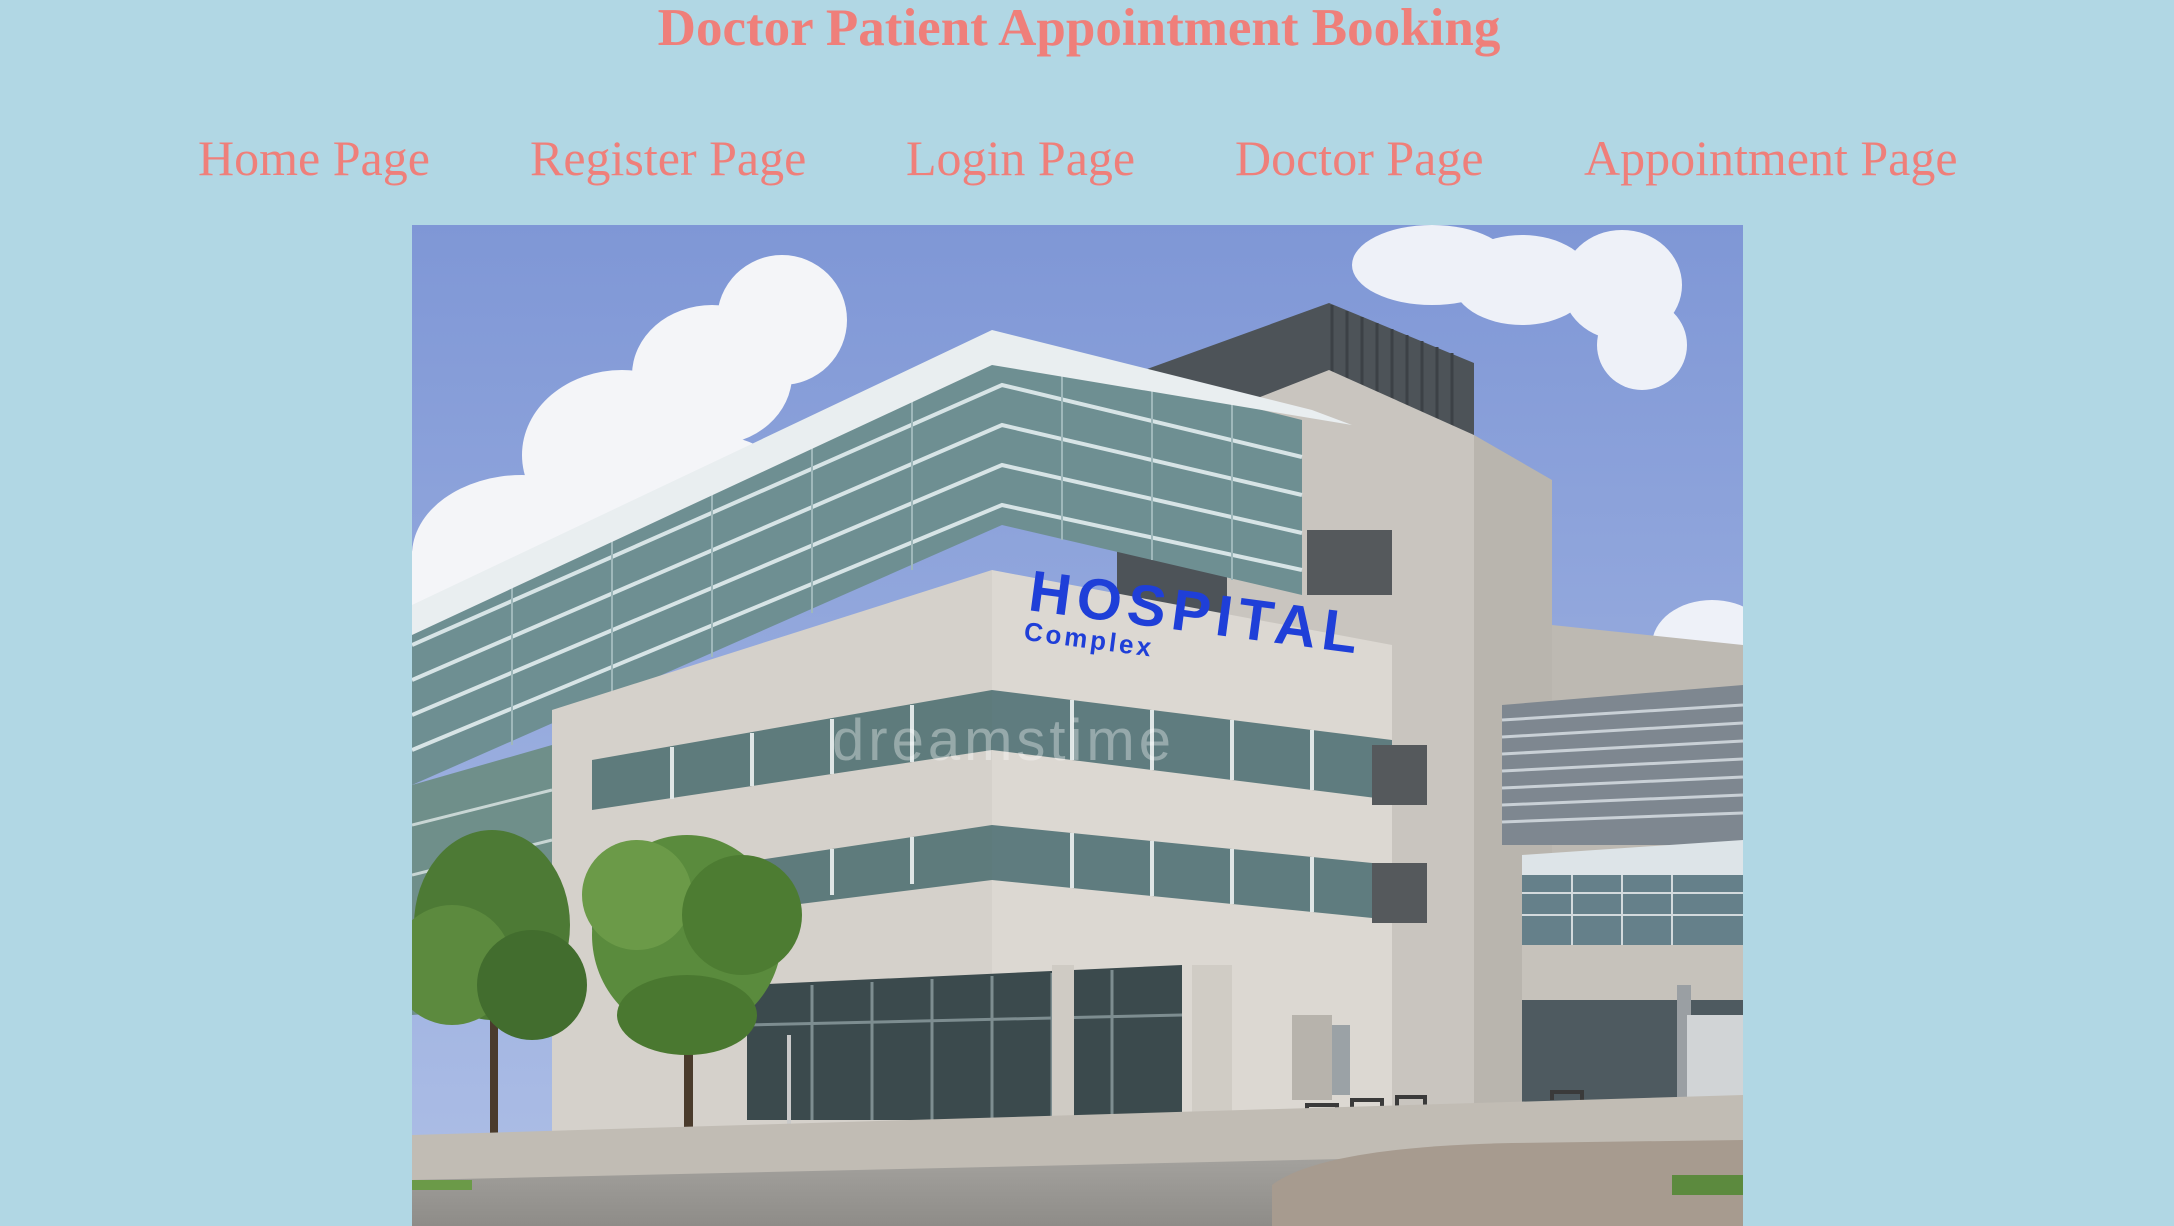 The width and height of the screenshot is (2174, 1226). I want to click on nav-link-login: Login Page, so click(1020, 158).